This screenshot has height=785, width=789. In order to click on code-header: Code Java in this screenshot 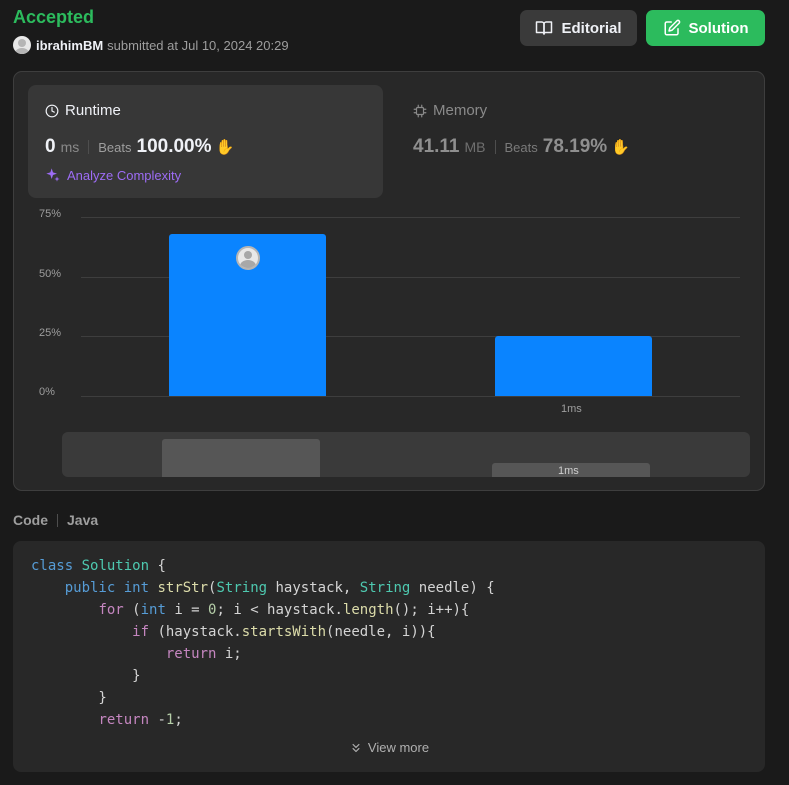, I will do `click(55, 520)`.